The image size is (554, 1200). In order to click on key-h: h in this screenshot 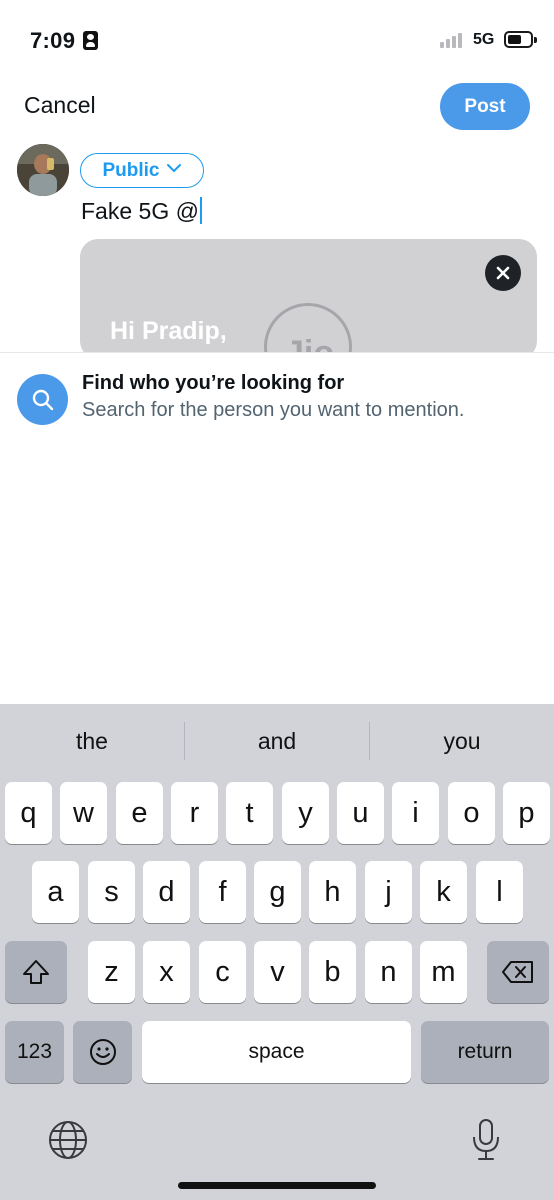, I will do `click(332, 892)`.